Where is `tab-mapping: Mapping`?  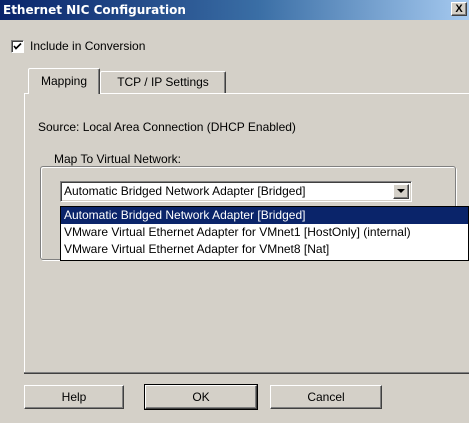
tab-mapping: Mapping is located at coordinates (64, 81).